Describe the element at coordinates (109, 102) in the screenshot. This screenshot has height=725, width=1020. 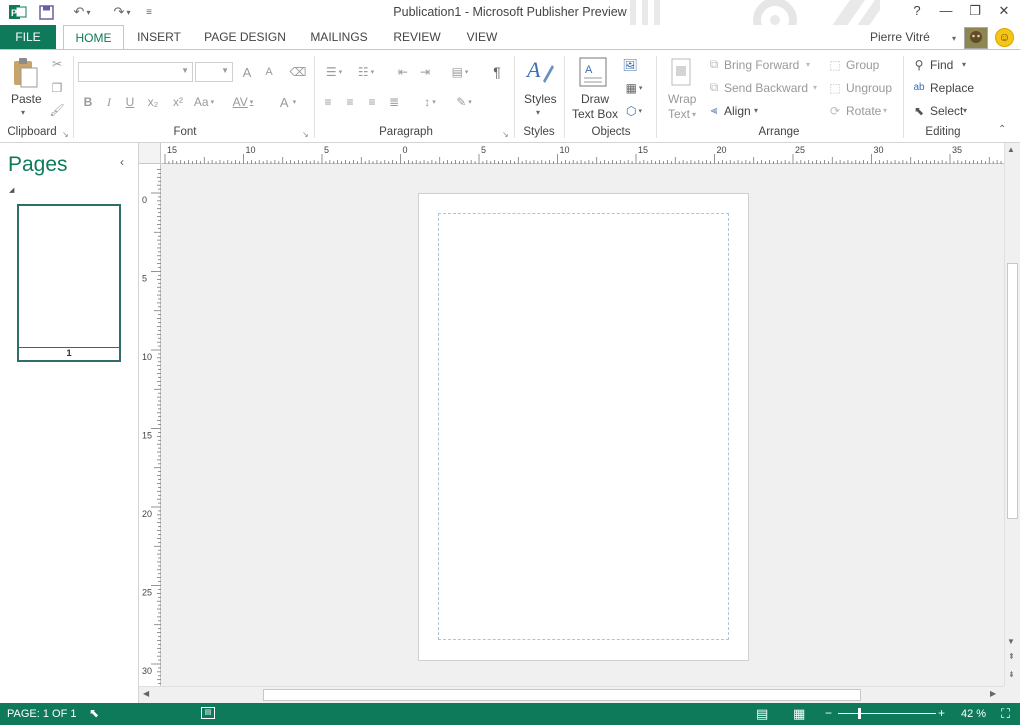
I see `italic-button: I` at that location.